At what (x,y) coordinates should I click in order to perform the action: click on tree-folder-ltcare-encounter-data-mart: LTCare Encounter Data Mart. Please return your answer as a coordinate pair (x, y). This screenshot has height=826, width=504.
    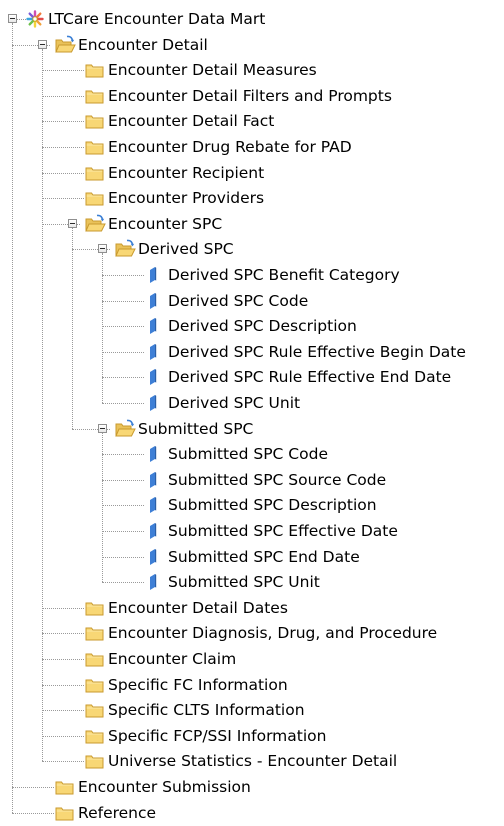
    Looking at the image, I should click on (252, 19).